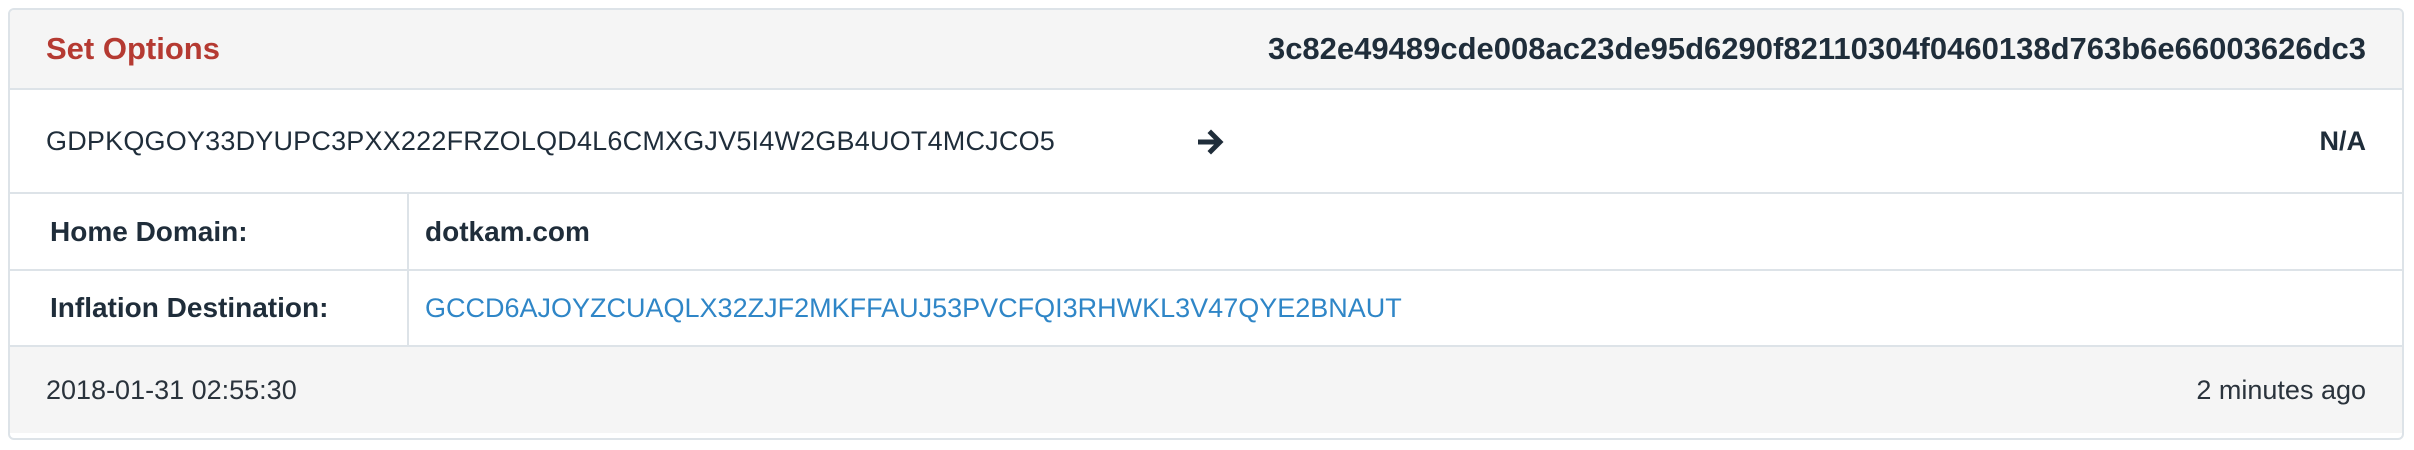 Image resolution: width=2414 pixels, height=450 pixels. I want to click on relative-time: 2 minutes ago, so click(2281, 389).